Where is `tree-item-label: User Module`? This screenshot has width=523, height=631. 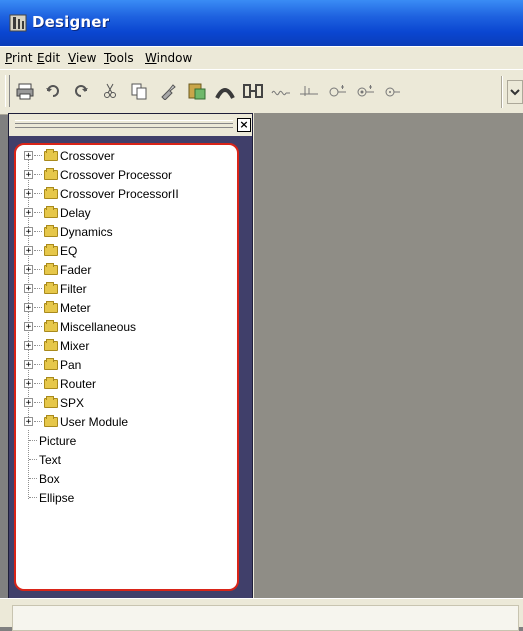 tree-item-label: User Module is located at coordinates (94, 421).